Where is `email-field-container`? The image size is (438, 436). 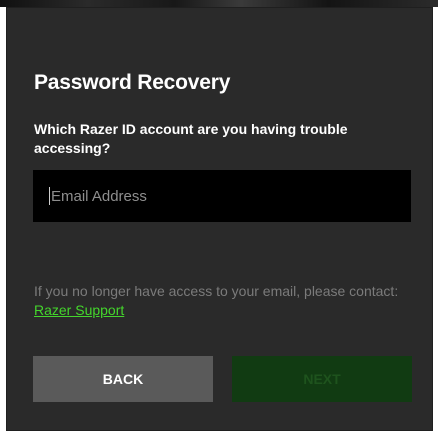
email-field-container is located at coordinates (222, 196).